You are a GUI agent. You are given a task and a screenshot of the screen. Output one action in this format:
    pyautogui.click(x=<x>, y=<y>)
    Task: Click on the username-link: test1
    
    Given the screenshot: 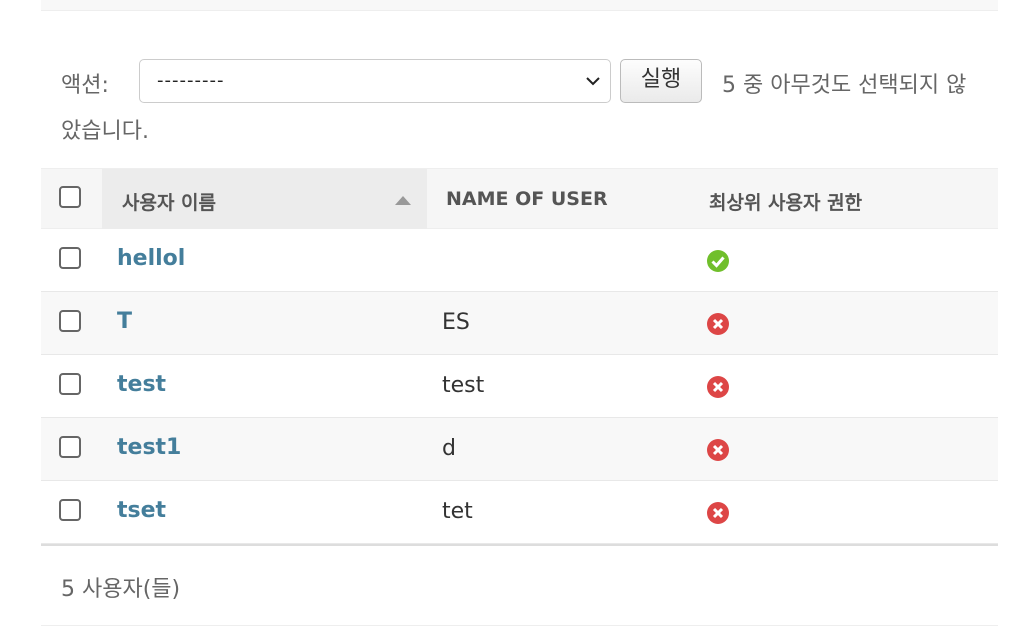 What is the action you would take?
    pyautogui.click(x=149, y=447)
    